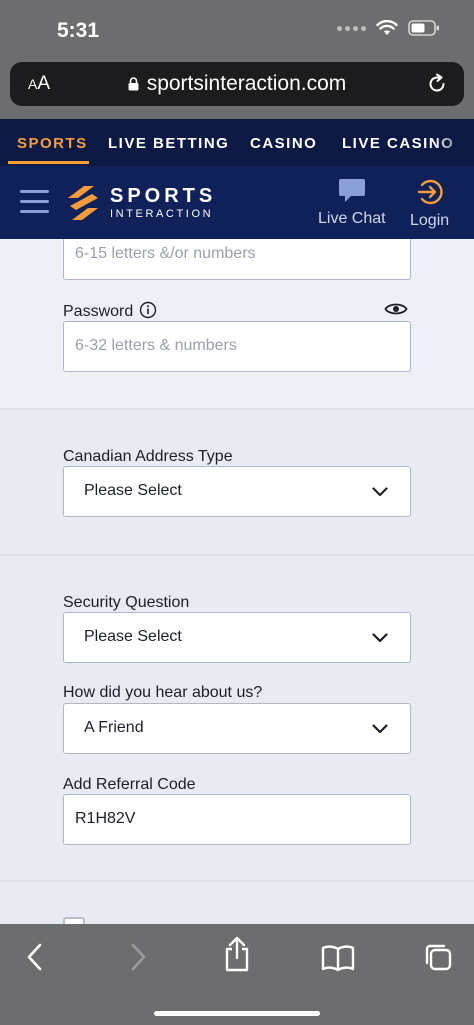 This screenshot has height=1025, width=474. I want to click on security-question-label: Security Question, so click(126, 602).